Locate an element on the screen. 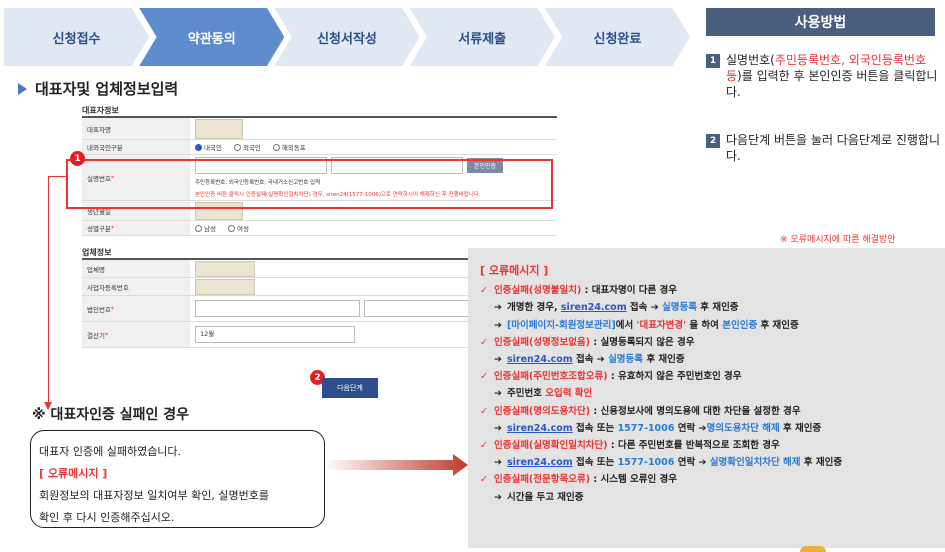 This screenshot has width=945, height=552. rep-name-label: 대표자명 is located at coordinates (136, 128).